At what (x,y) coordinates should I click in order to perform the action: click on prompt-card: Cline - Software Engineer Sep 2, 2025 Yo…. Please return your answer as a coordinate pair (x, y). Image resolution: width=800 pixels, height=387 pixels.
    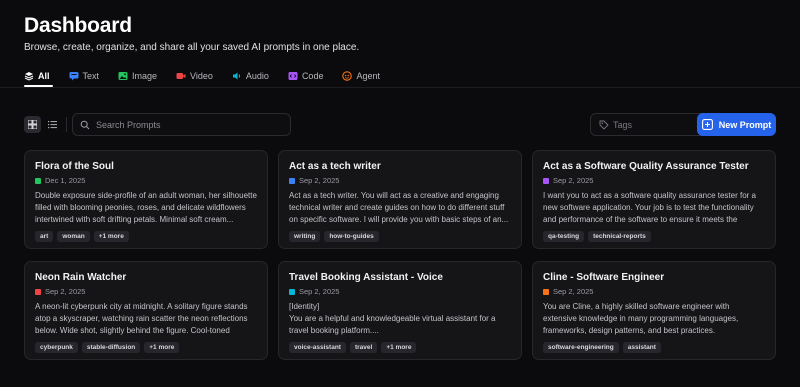
    Looking at the image, I should click on (654, 310).